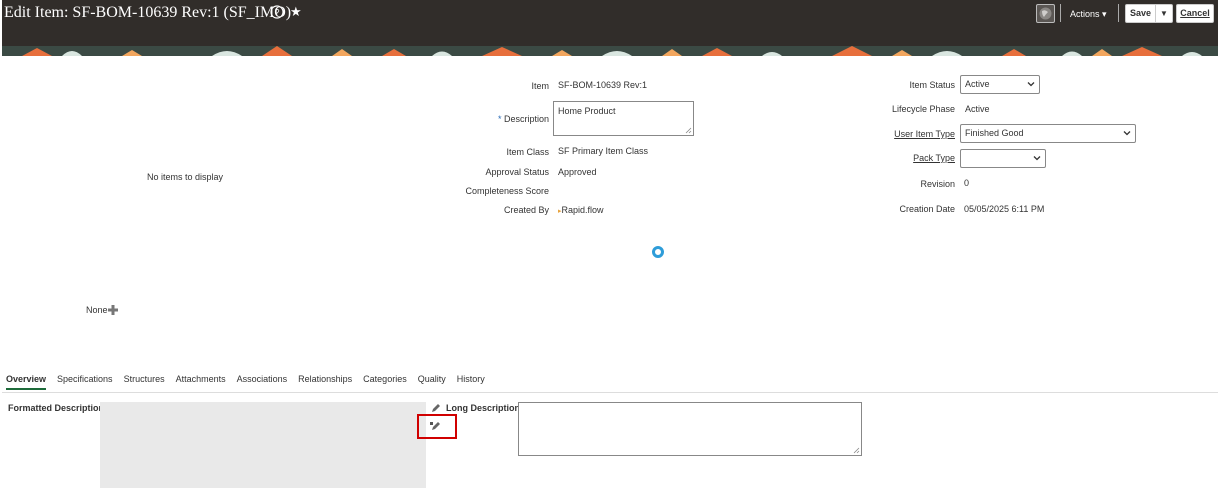 Image resolution: width=1220 pixels, height=497 pixels. I want to click on caret-down-icon: ▾, so click(1104, 14).